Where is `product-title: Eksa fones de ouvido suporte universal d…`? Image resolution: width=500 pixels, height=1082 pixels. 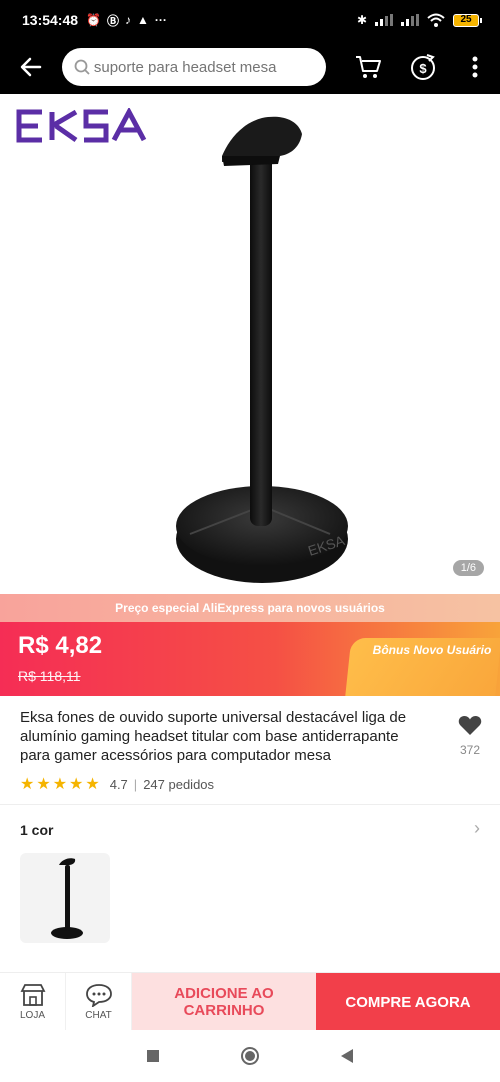 product-title: Eksa fones de ouvido suporte universal d… is located at coordinates (213, 736).